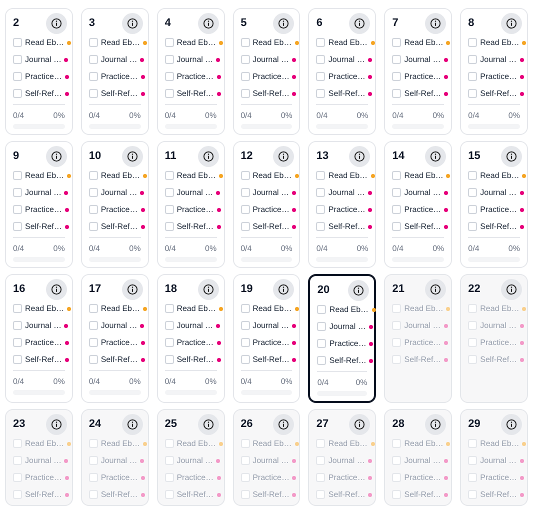 Image resolution: width=533 pixels, height=520 pixels. What do you see at coordinates (39, 338) in the screenshot?
I see `day-card: 16 Read Eb… Journal … Practice… Self-Ref… 0/4 0%` at bounding box center [39, 338].